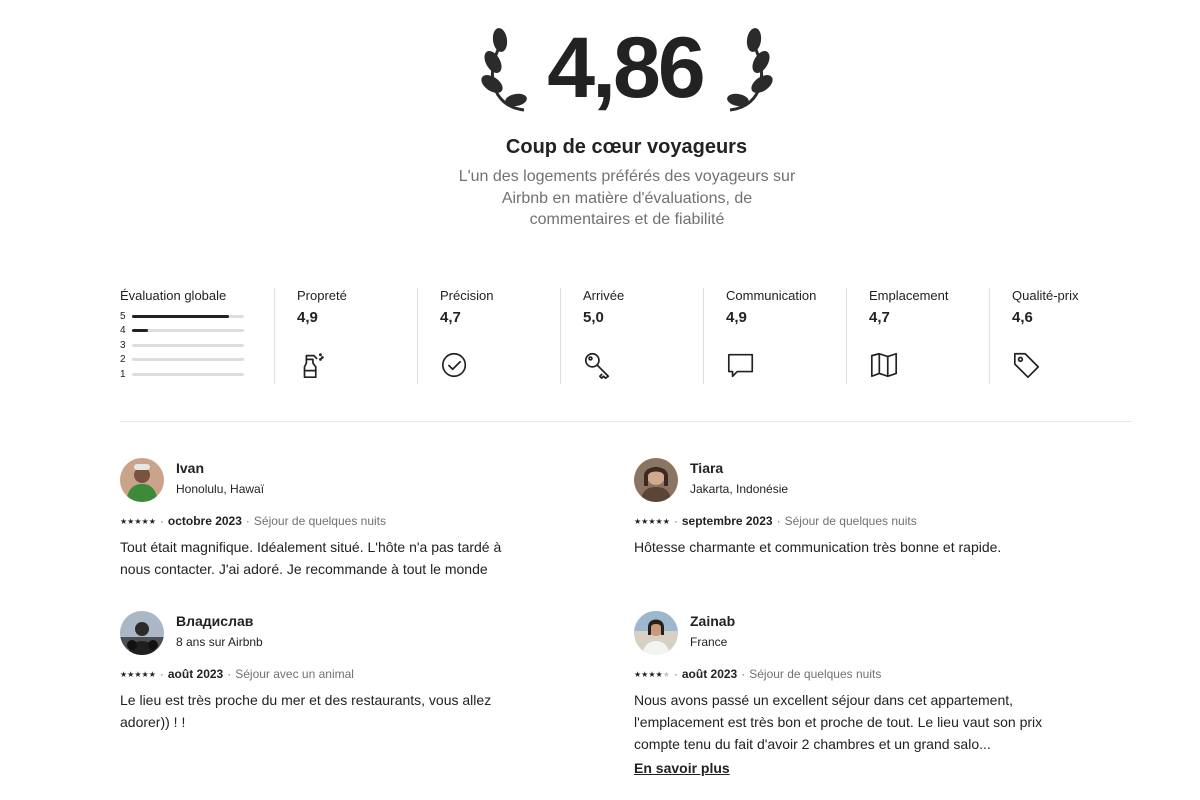  What do you see at coordinates (312, 365) in the screenshot?
I see `cleaning-spray-icon` at bounding box center [312, 365].